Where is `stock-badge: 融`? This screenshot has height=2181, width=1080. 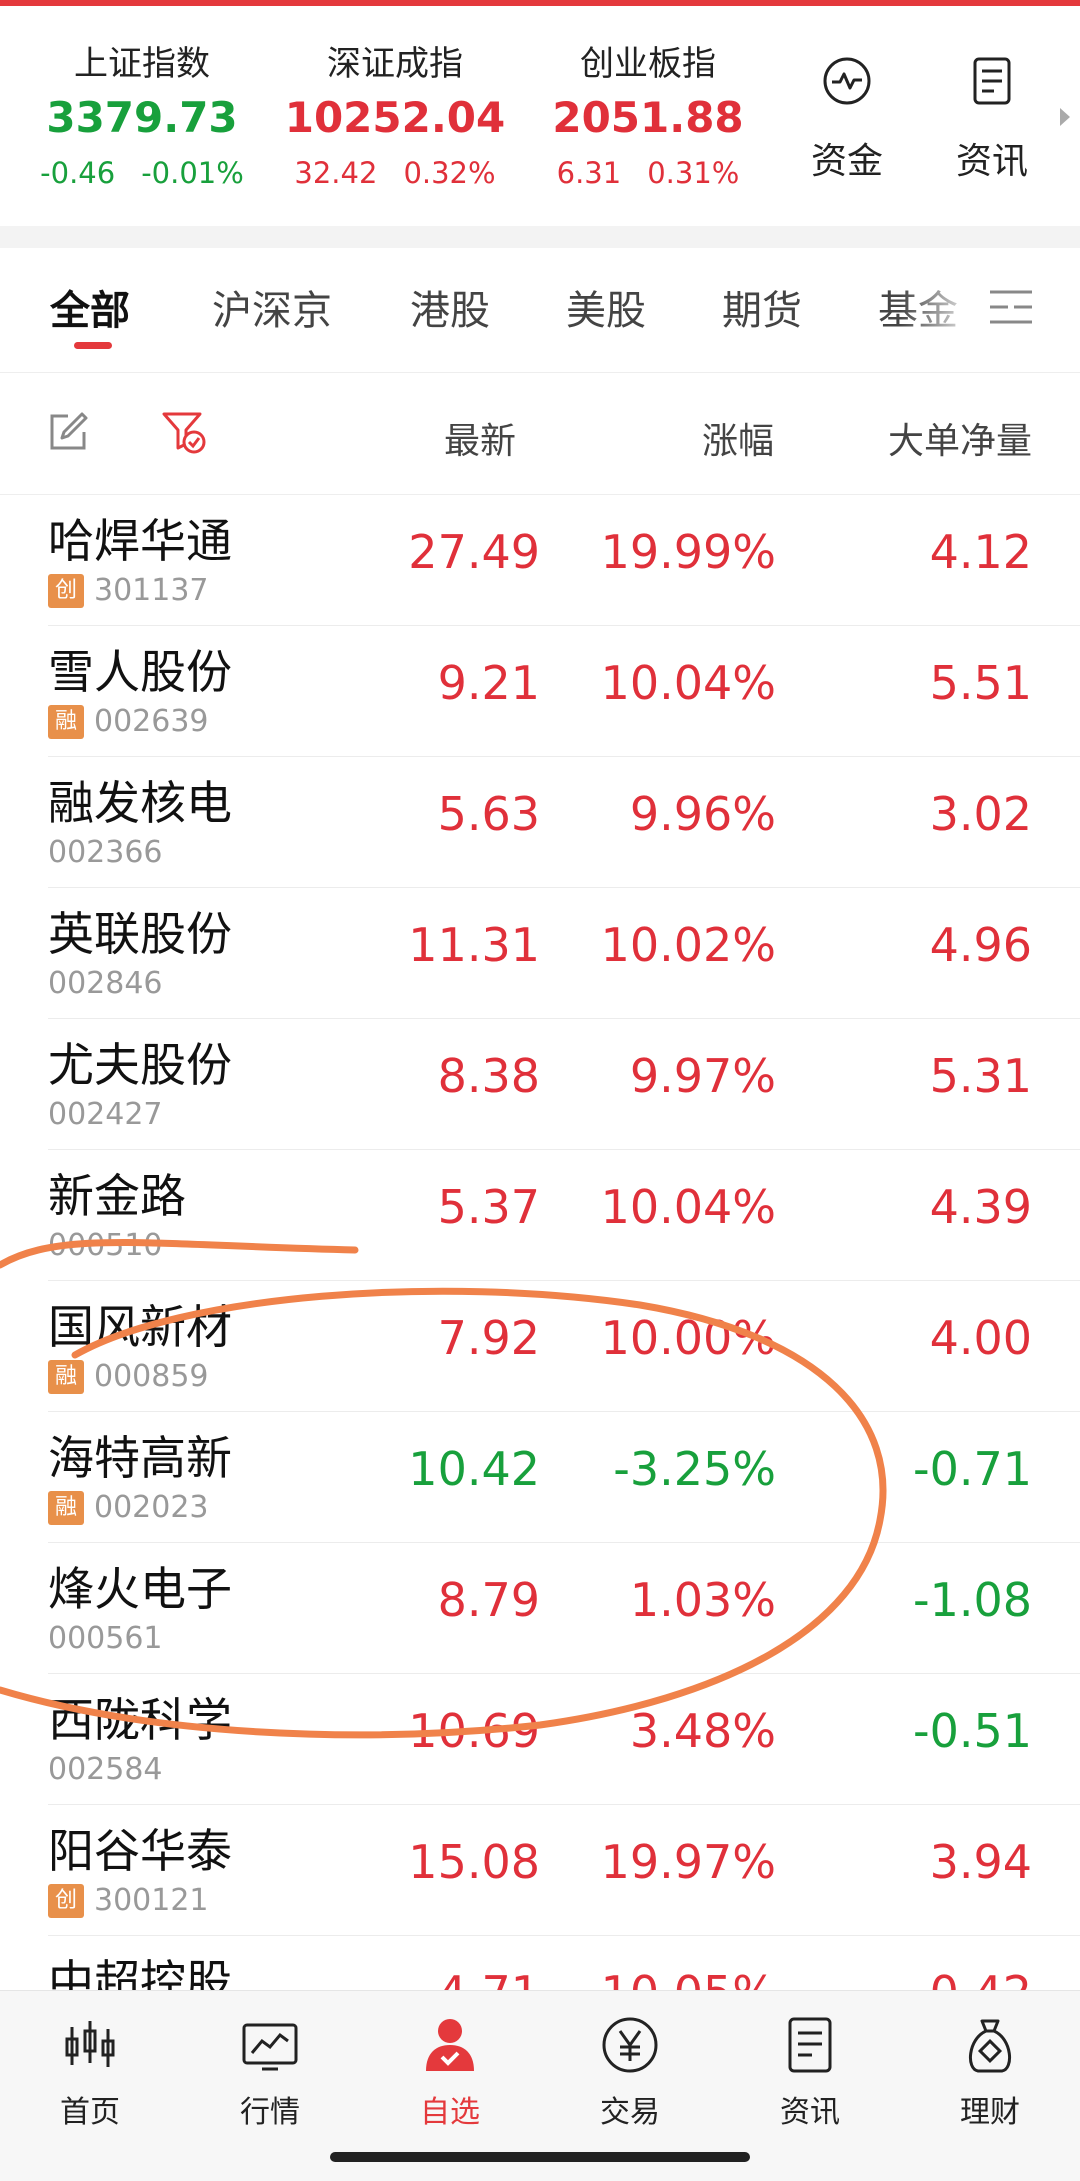
stock-badge: 融 is located at coordinates (66, 1376).